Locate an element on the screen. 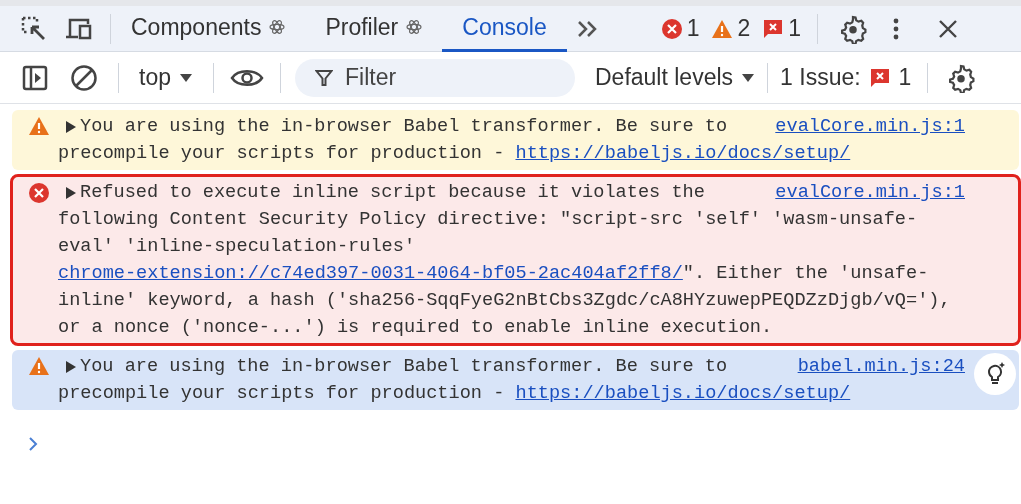 The image size is (1021, 504). lightbulb-button-icon is located at coordinates (995, 374).